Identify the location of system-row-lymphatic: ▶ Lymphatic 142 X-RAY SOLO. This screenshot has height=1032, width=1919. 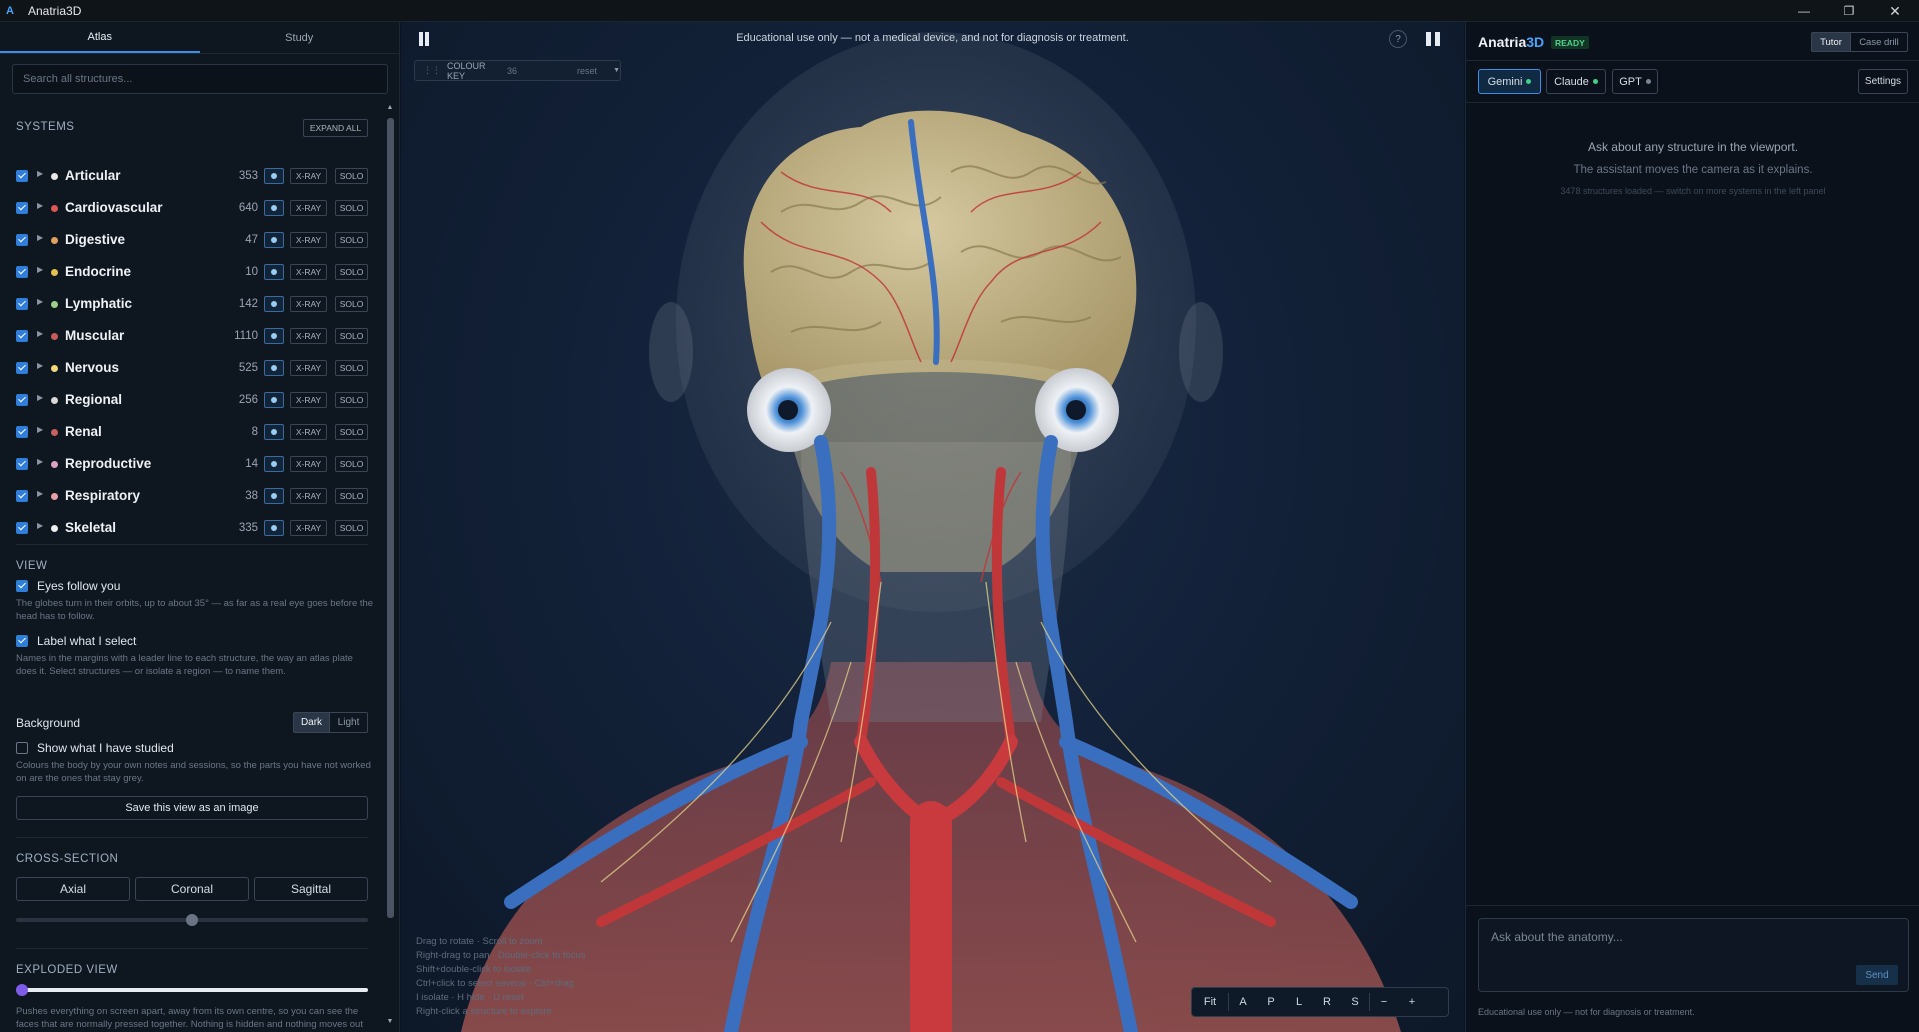
(190, 304).